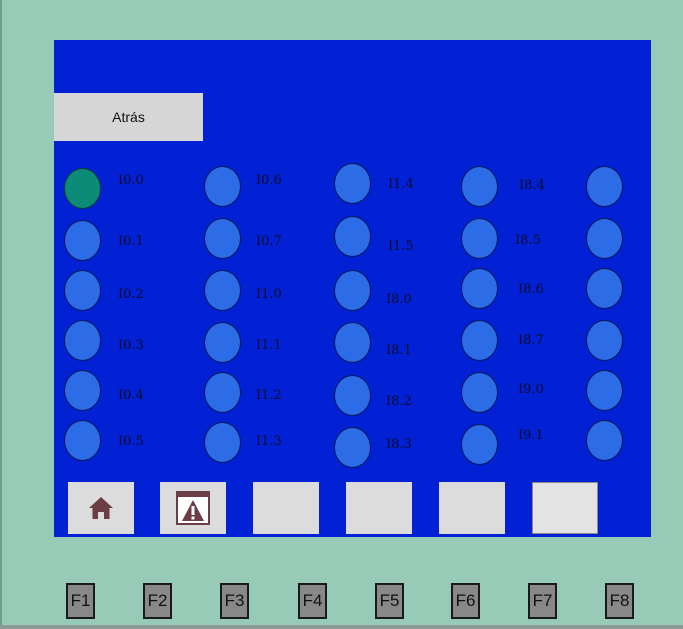 The image size is (683, 629). What do you see at coordinates (399, 350) in the screenshot?
I see `label-i8-1: I8.1` at bounding box center [399, 350].